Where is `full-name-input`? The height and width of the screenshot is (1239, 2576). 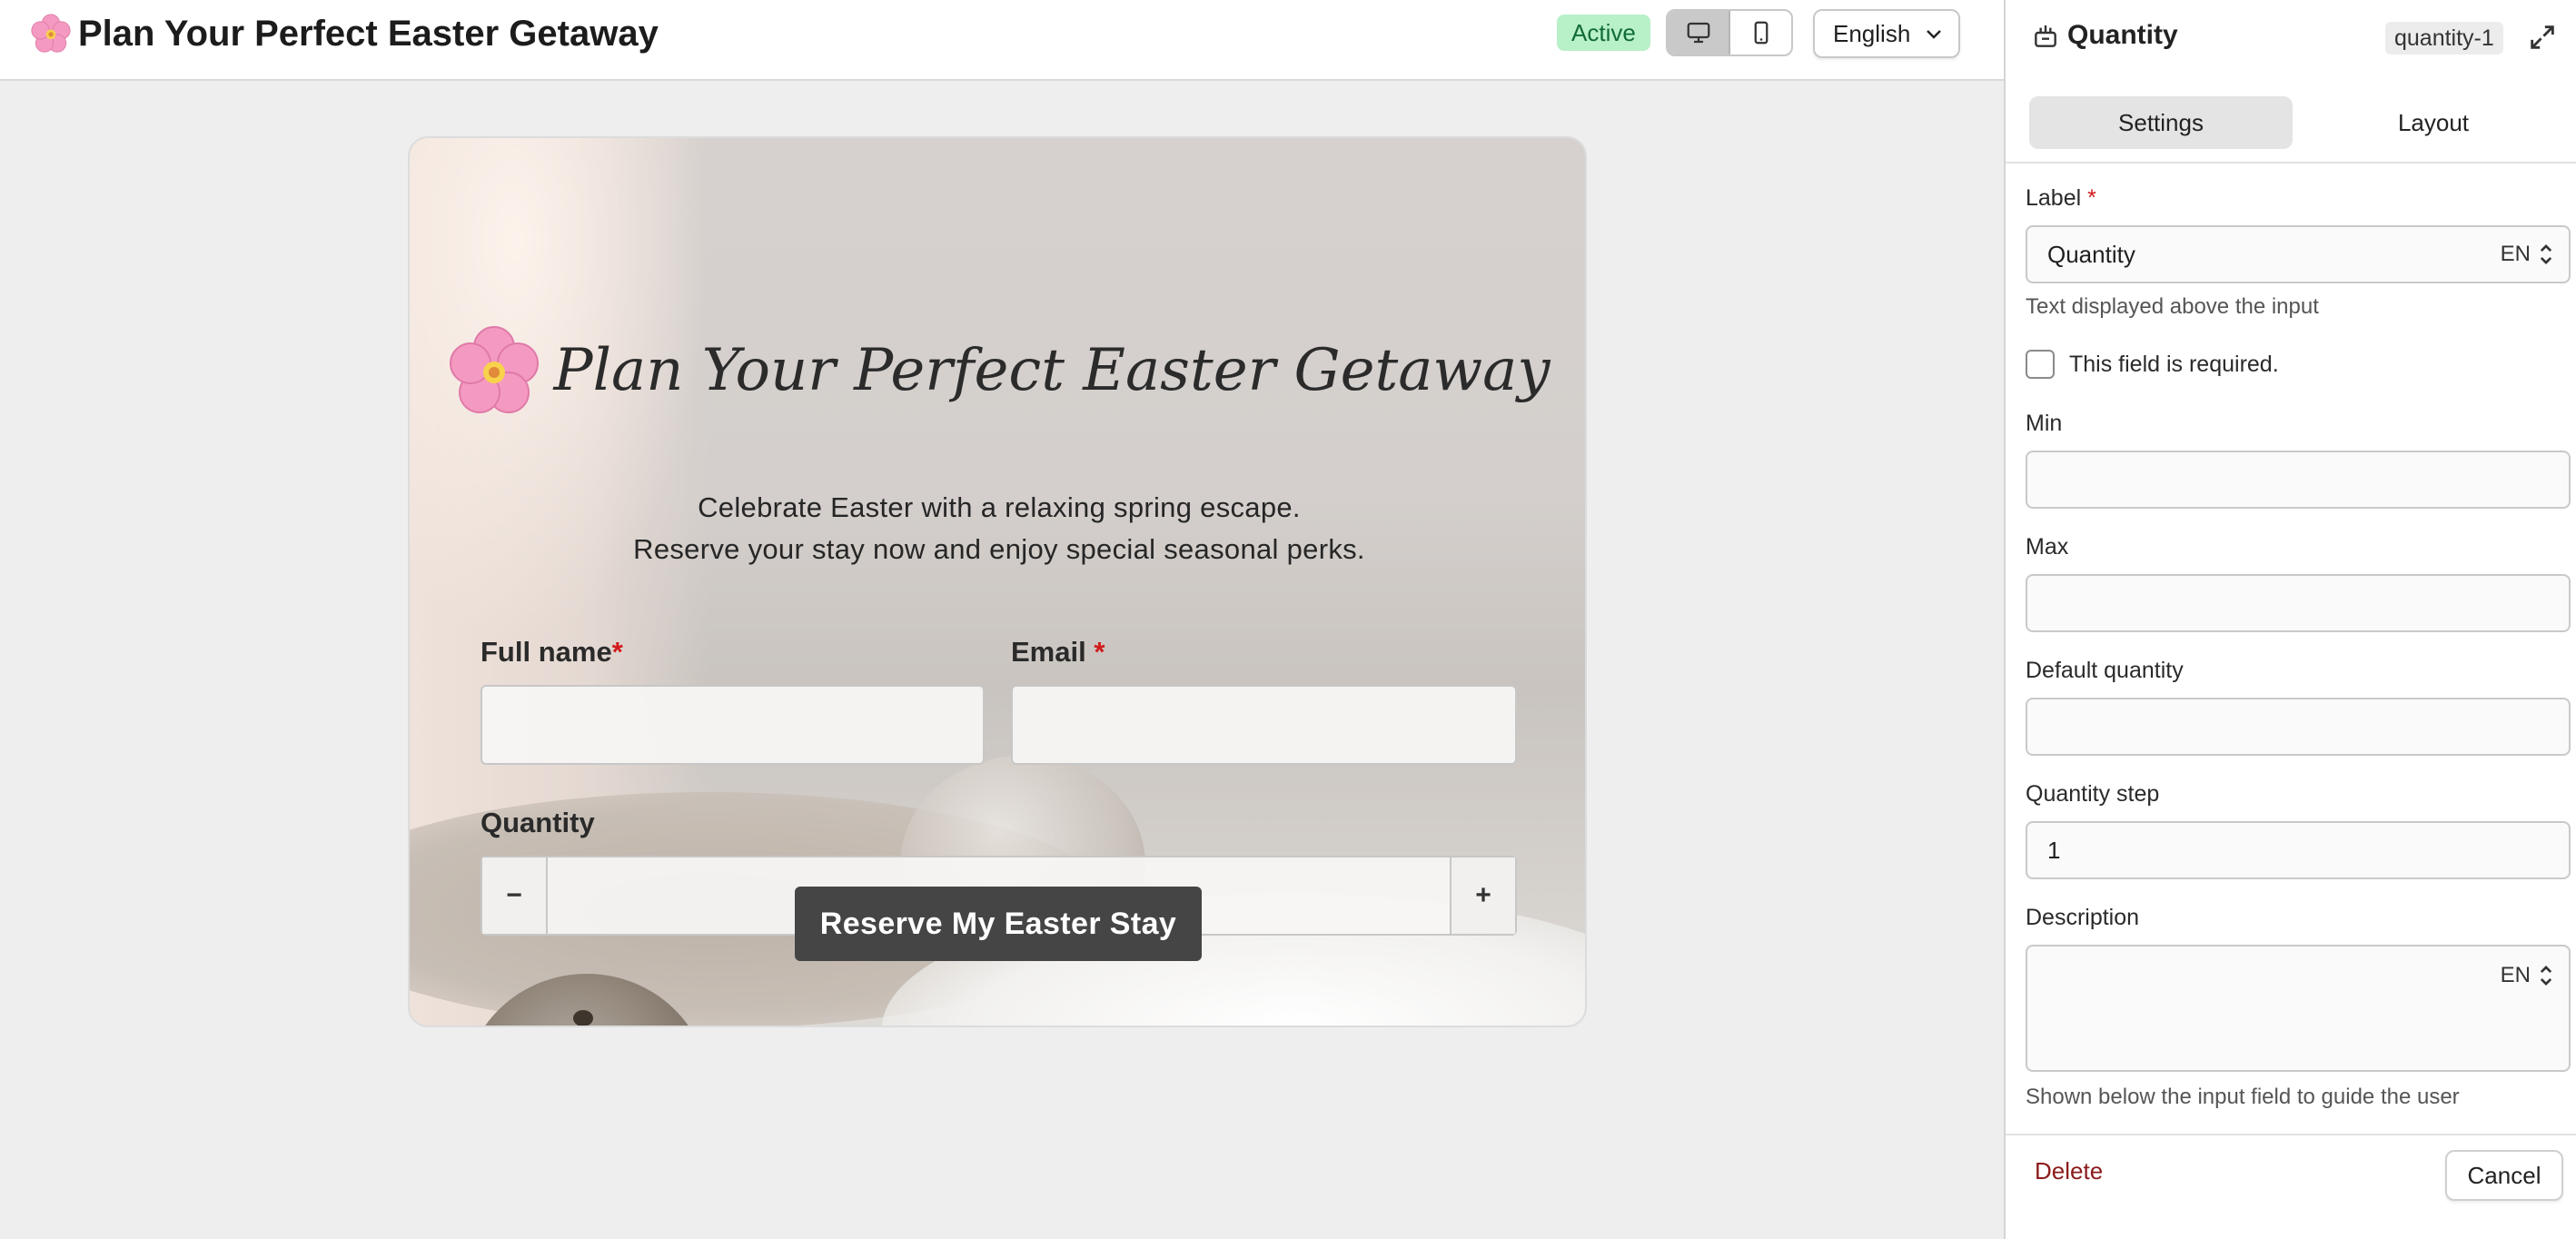
full-name-input is located at coordinates (733, 725).